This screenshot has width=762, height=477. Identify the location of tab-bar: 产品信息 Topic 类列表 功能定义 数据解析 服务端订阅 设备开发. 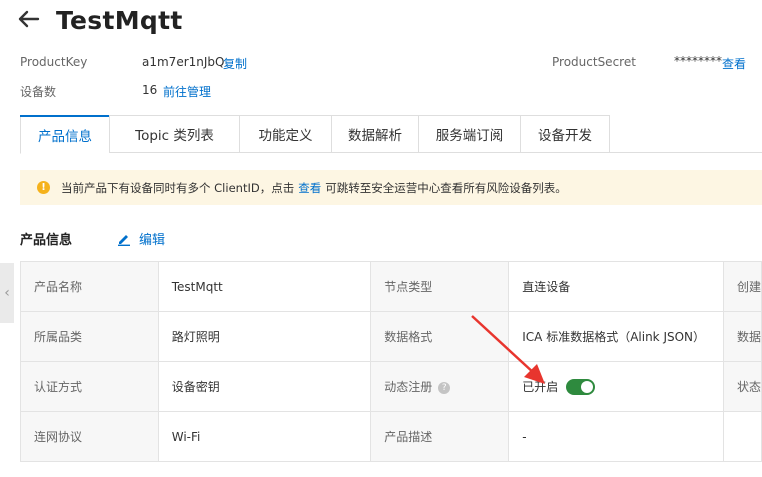
(391, 134).